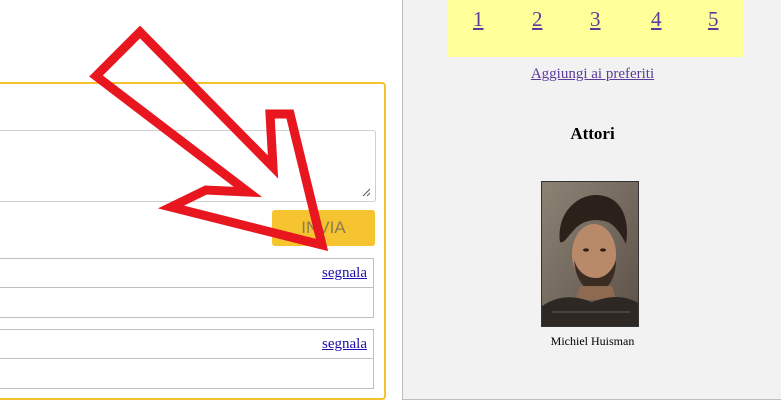 The image size is (781, 404). I want to click on pagination: 1 2 3 4 5, so click(595, 28).